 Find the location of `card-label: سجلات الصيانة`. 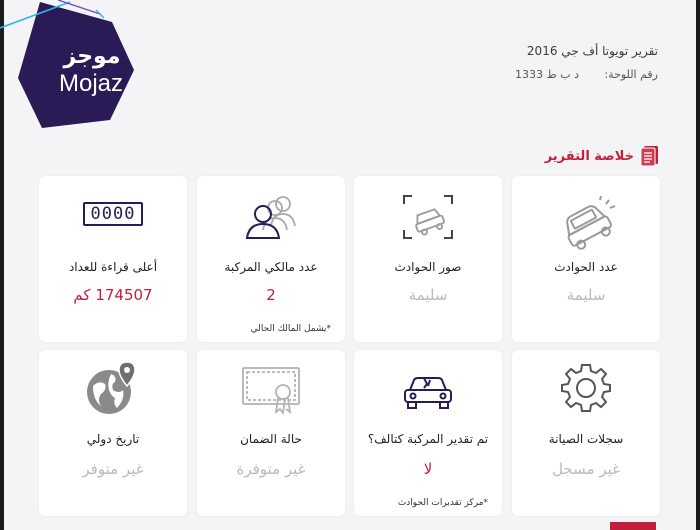

card-label: سجلات الصيانة is located at coordinates (586, 439).